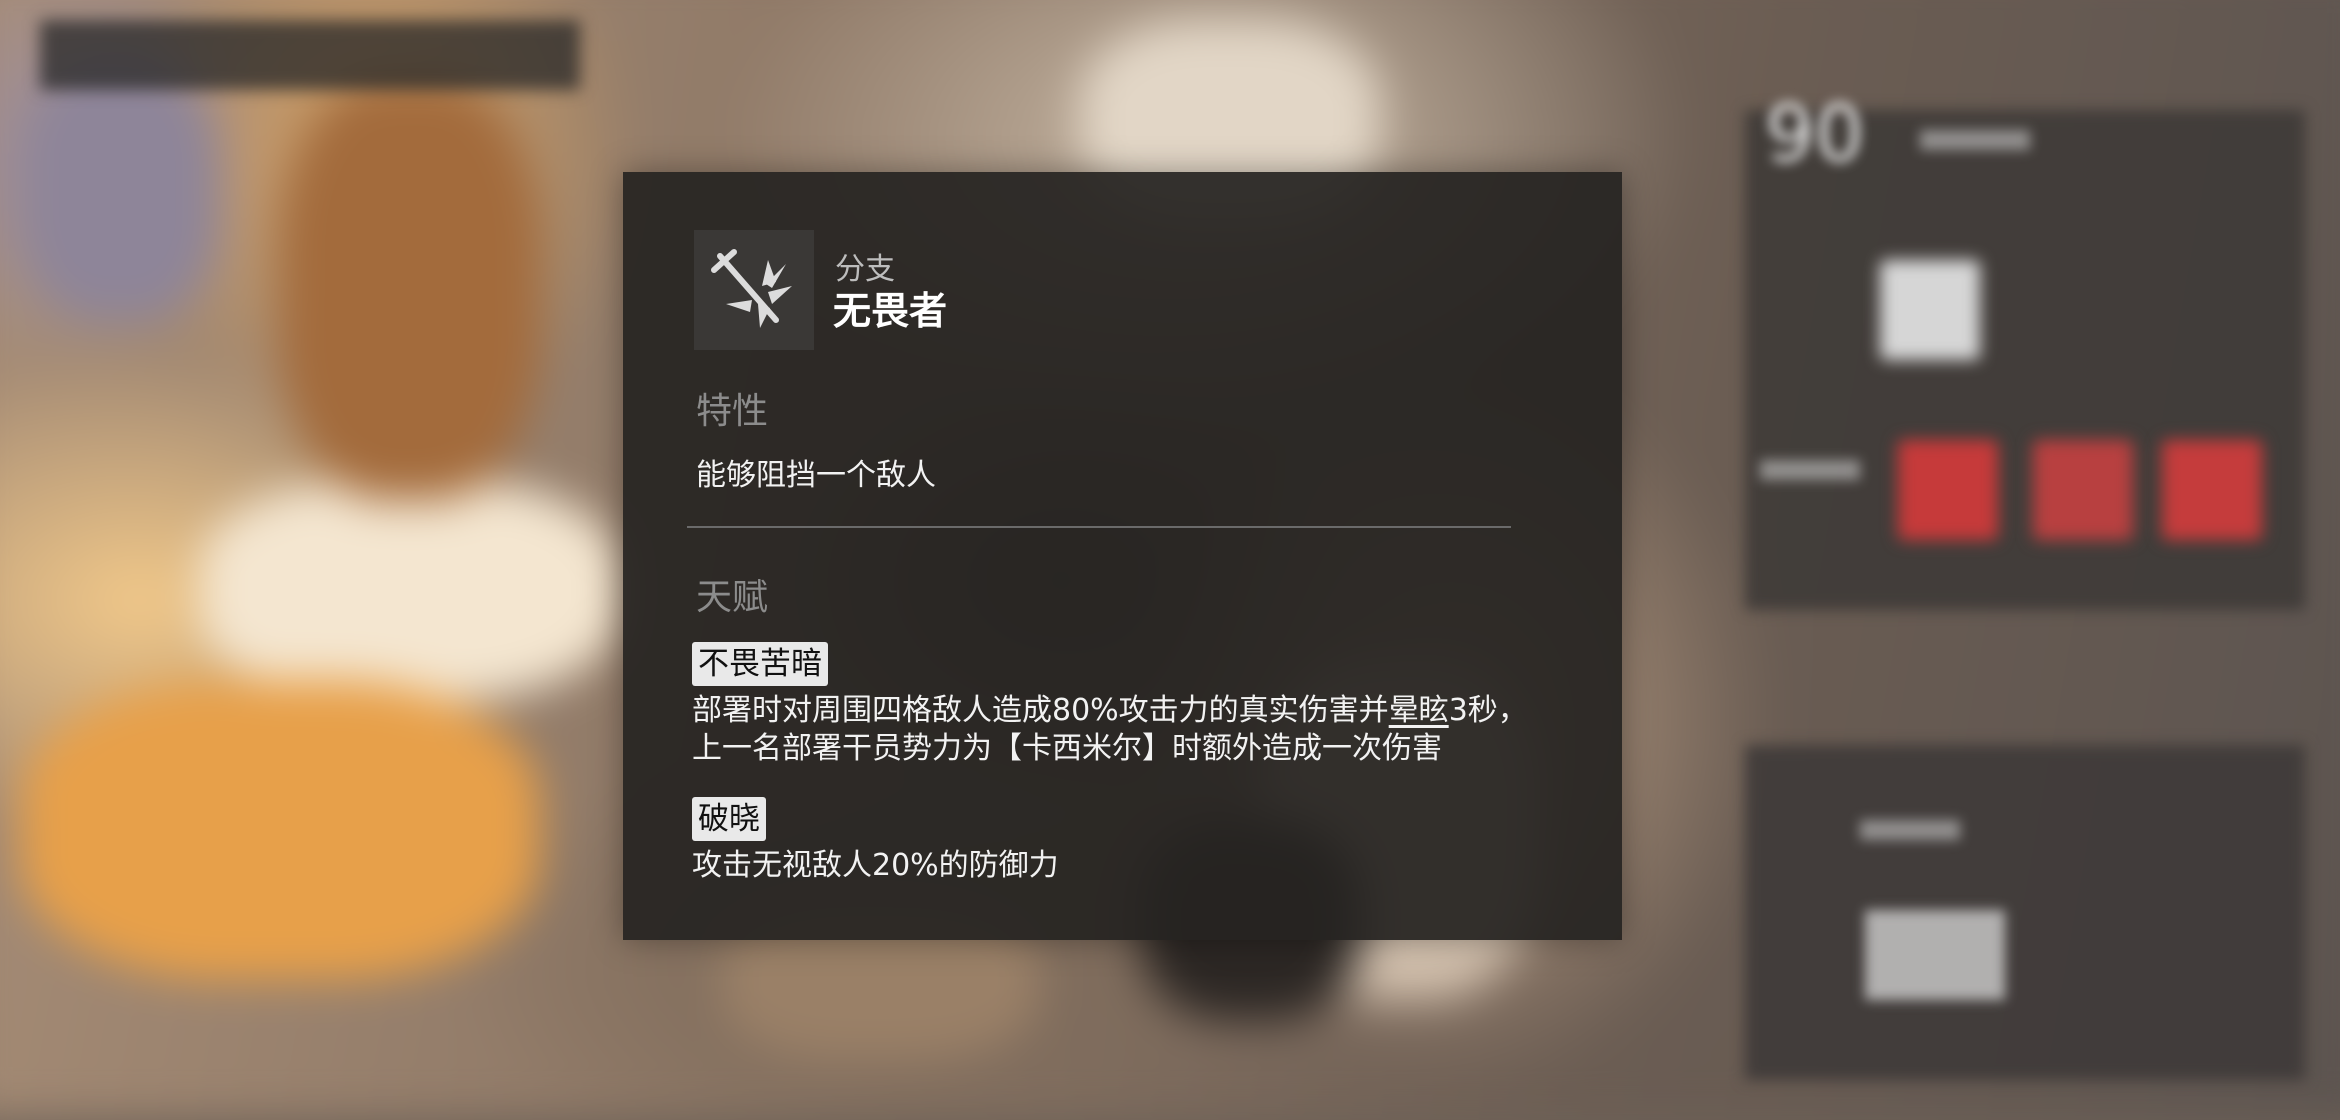 The height and width of the screenshot is (1120, 2340). I want to click on operator-level: 90, so click(1815, 135).